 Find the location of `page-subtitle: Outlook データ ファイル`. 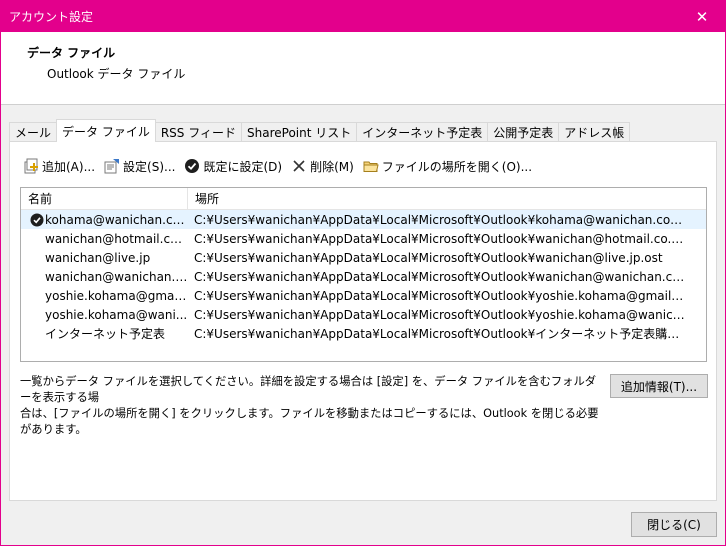

page-subtitle: Outlook データ ファイル is located at coordinates (116, 74).